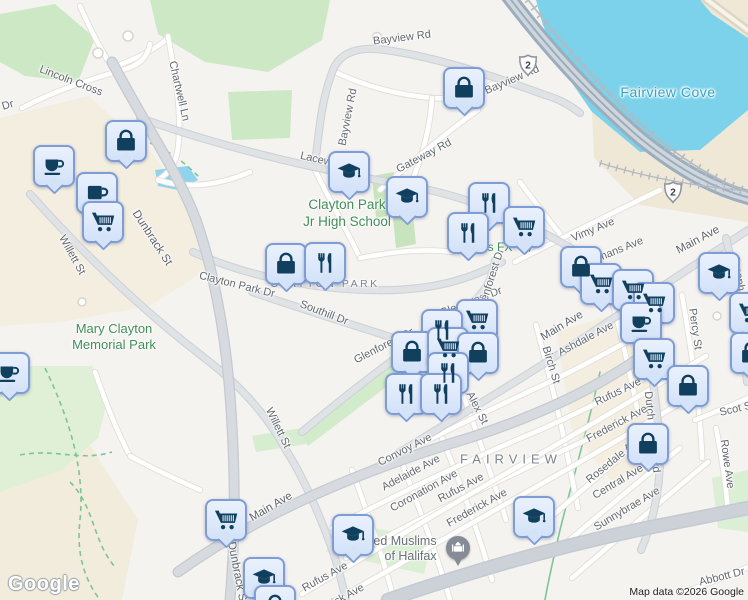  I want to click on map-attribution: Map data ©2026 Google, so click(686, 592).